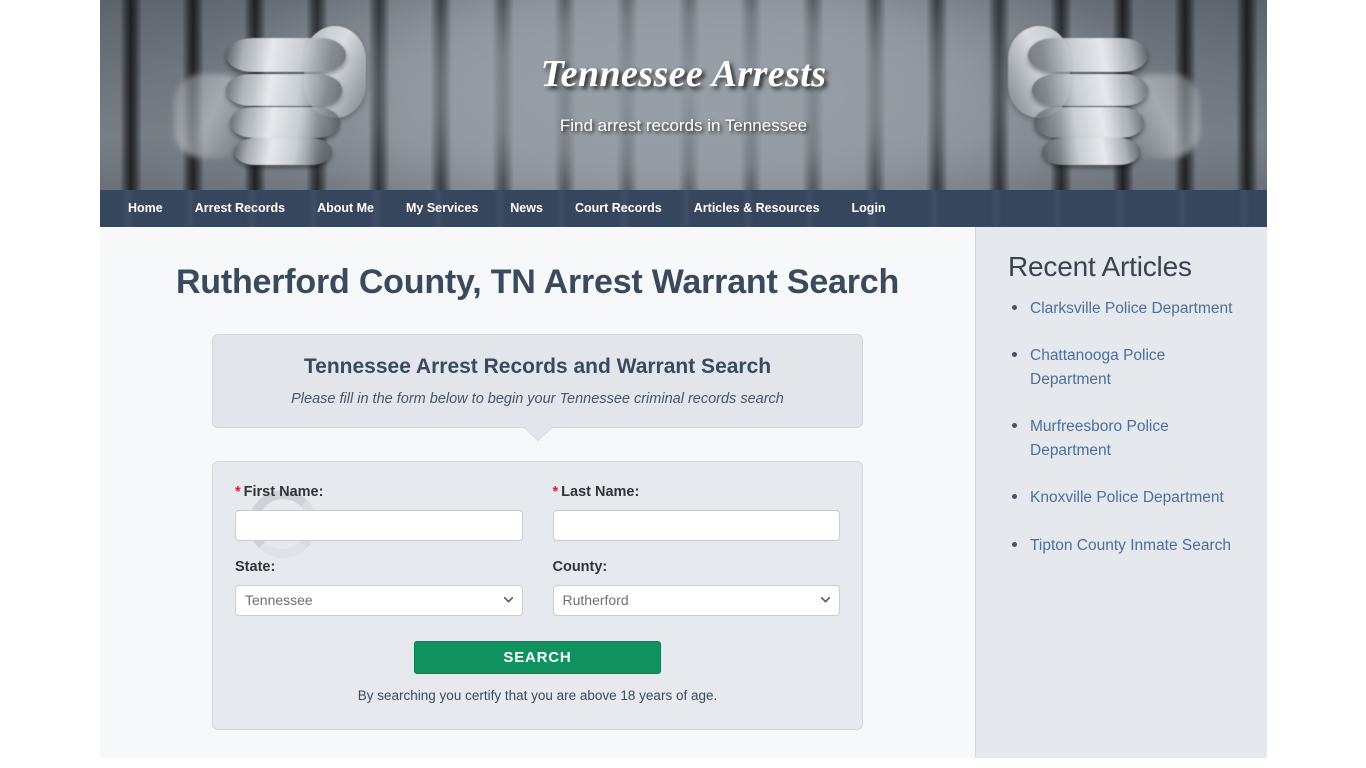 Image resolution: width=1366 pixels, height=768 pixels. What do you see at coordinates (683, 125) in the screenshot?
I see `site-tagline: Find arrest records in Tennessee` at bounding box center [683, 125].